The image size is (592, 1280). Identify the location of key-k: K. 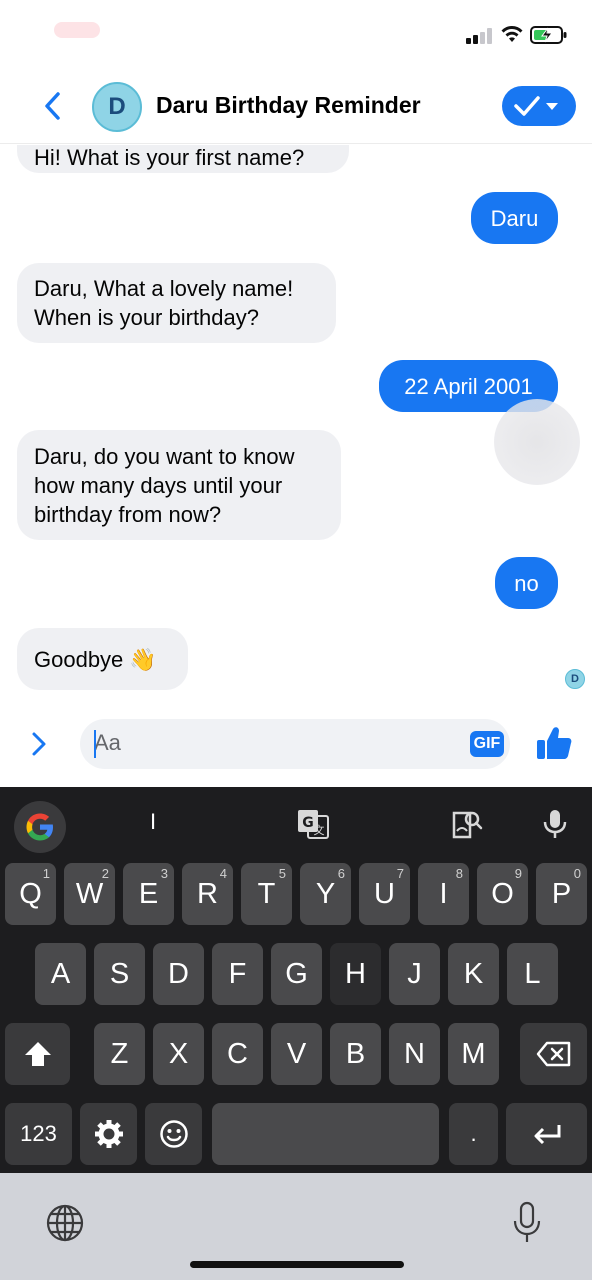
(473, 974).